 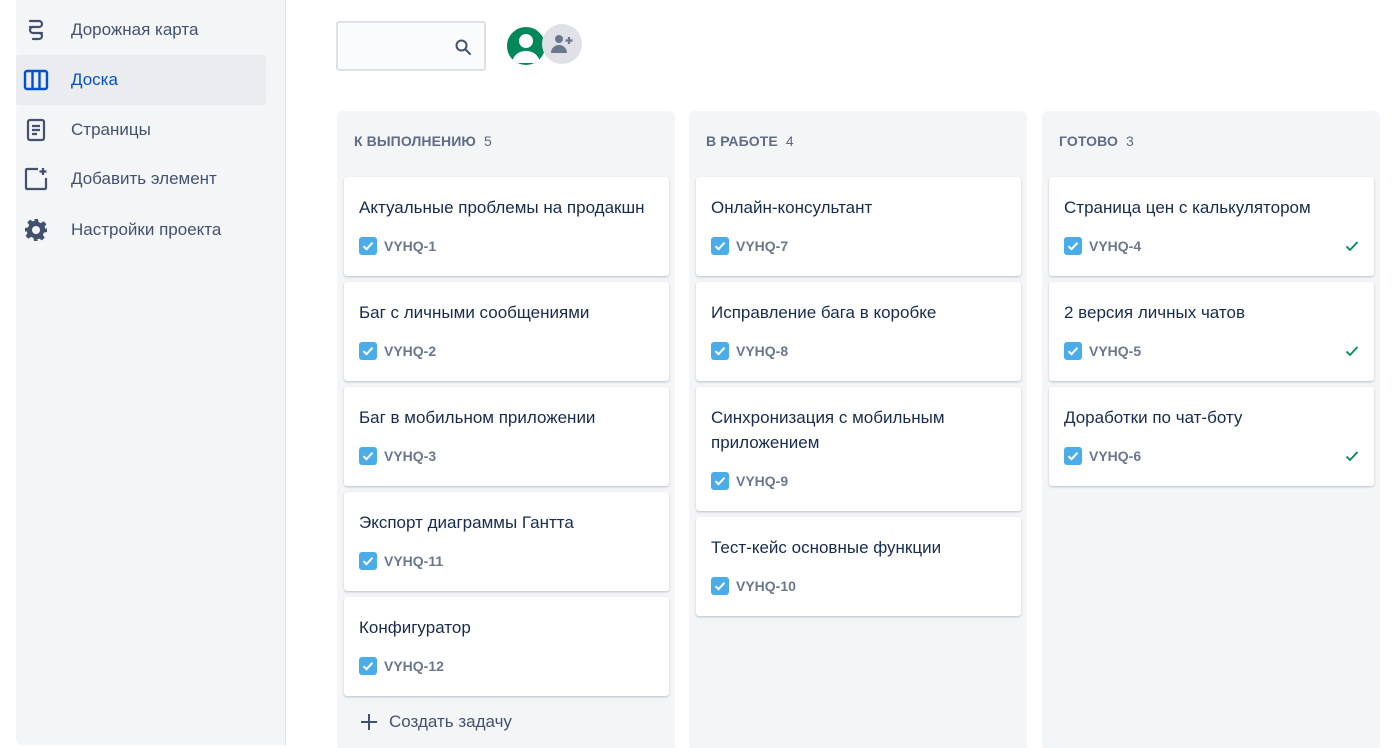 I want to click on create-task-button: Создать задачу, so click(x=435, y=722).